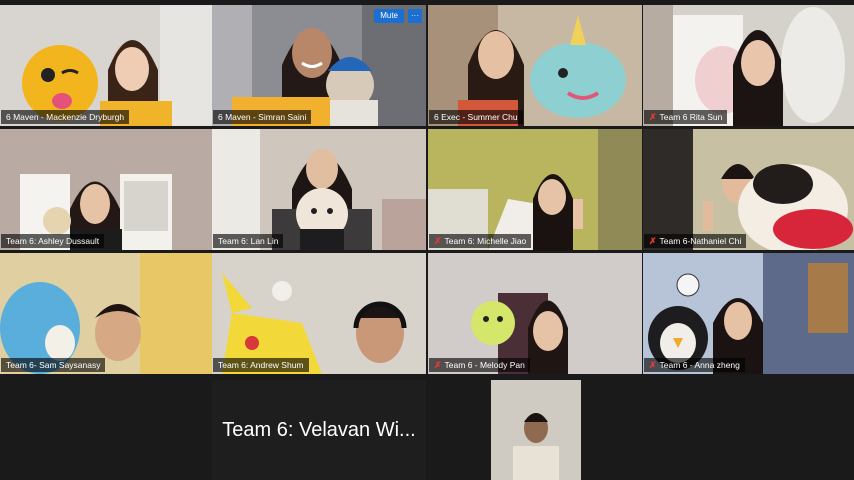  Describe the element at coordinates (389, 16) in the screenshot. I see `mute-button: Mute` at that location.